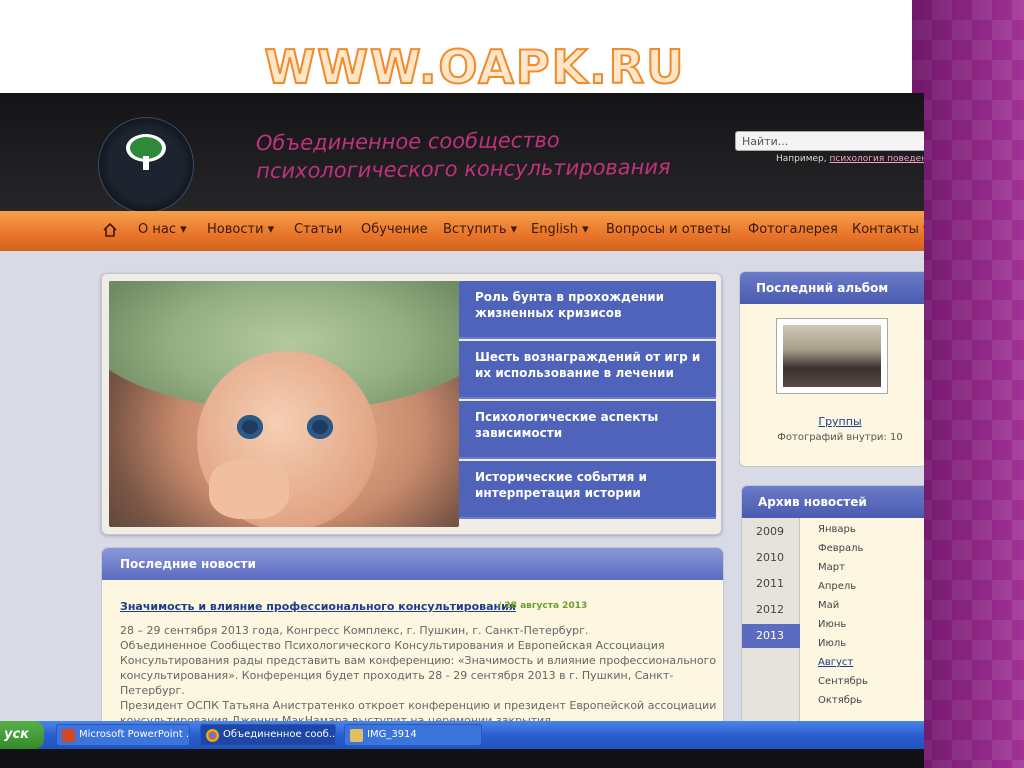  Describe the element at coordinates (392, 734) in the screenshot. I see `task-label: IMG_3914` at that location.